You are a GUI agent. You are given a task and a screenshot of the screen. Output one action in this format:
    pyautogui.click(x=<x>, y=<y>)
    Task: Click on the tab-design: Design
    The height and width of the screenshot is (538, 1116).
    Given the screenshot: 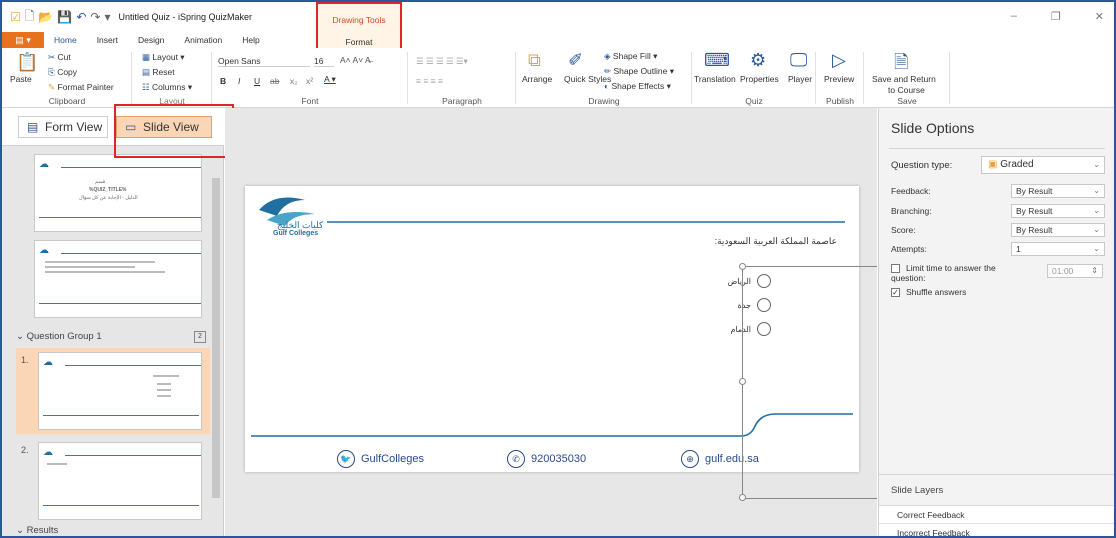 What is the action you would take?
    pyautogui.click(x=151, y=40)
    